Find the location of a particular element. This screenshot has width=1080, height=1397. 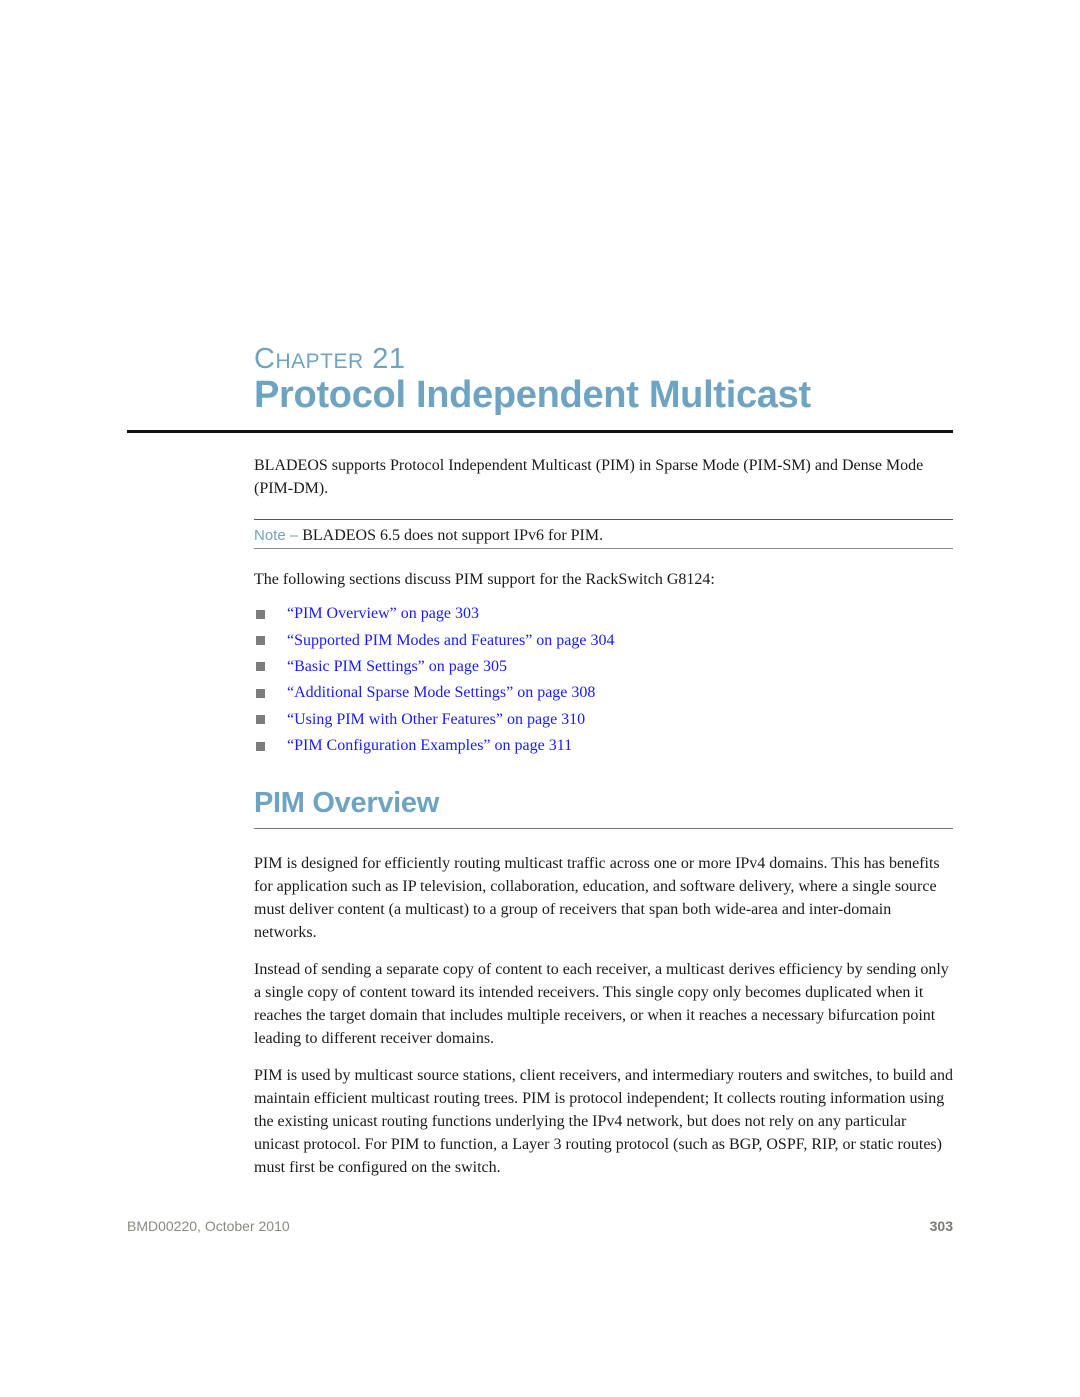

section-divider is located at coordinates (603, 828).